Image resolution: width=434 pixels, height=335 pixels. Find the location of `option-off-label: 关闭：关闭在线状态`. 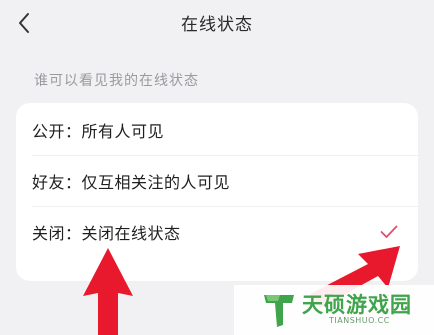

option-off-label: 关闭：关闭在线状态 is located at coordinates (106, 233).